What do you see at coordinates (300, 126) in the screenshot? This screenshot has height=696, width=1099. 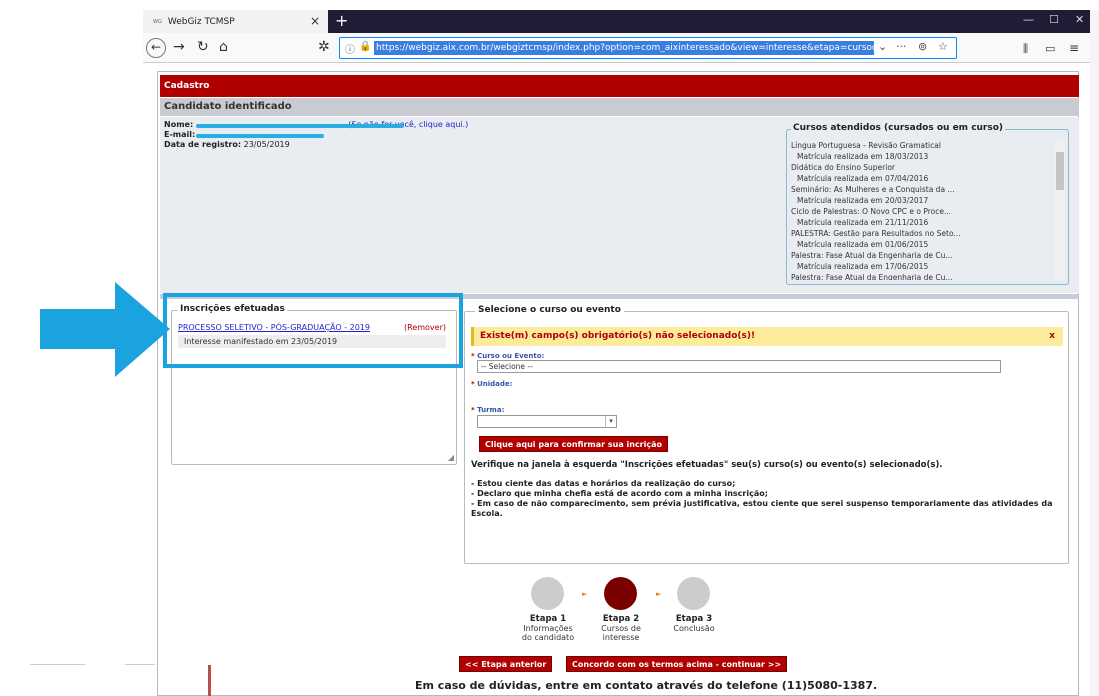 I see `redacted-name` at bounding box center [300, 126].